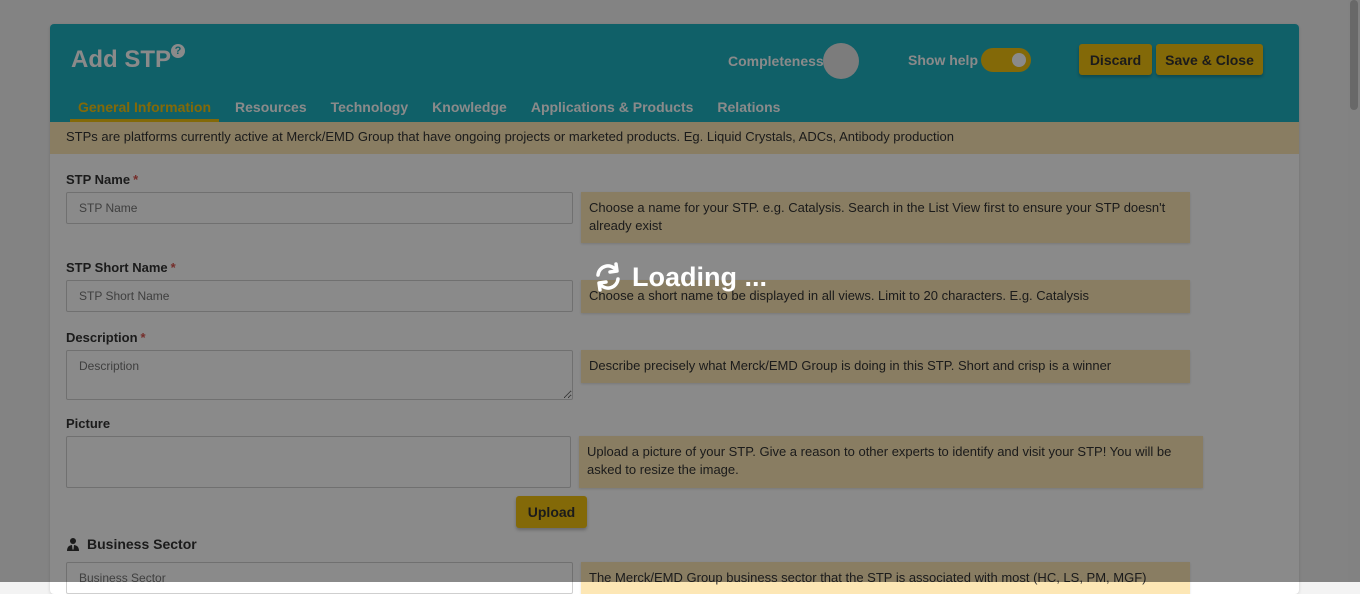 The height and width of the screenshot is (594, 1360). Describe the element at coordinates (608, 277) in the screenshot. I see `refresh-icon` at that location.